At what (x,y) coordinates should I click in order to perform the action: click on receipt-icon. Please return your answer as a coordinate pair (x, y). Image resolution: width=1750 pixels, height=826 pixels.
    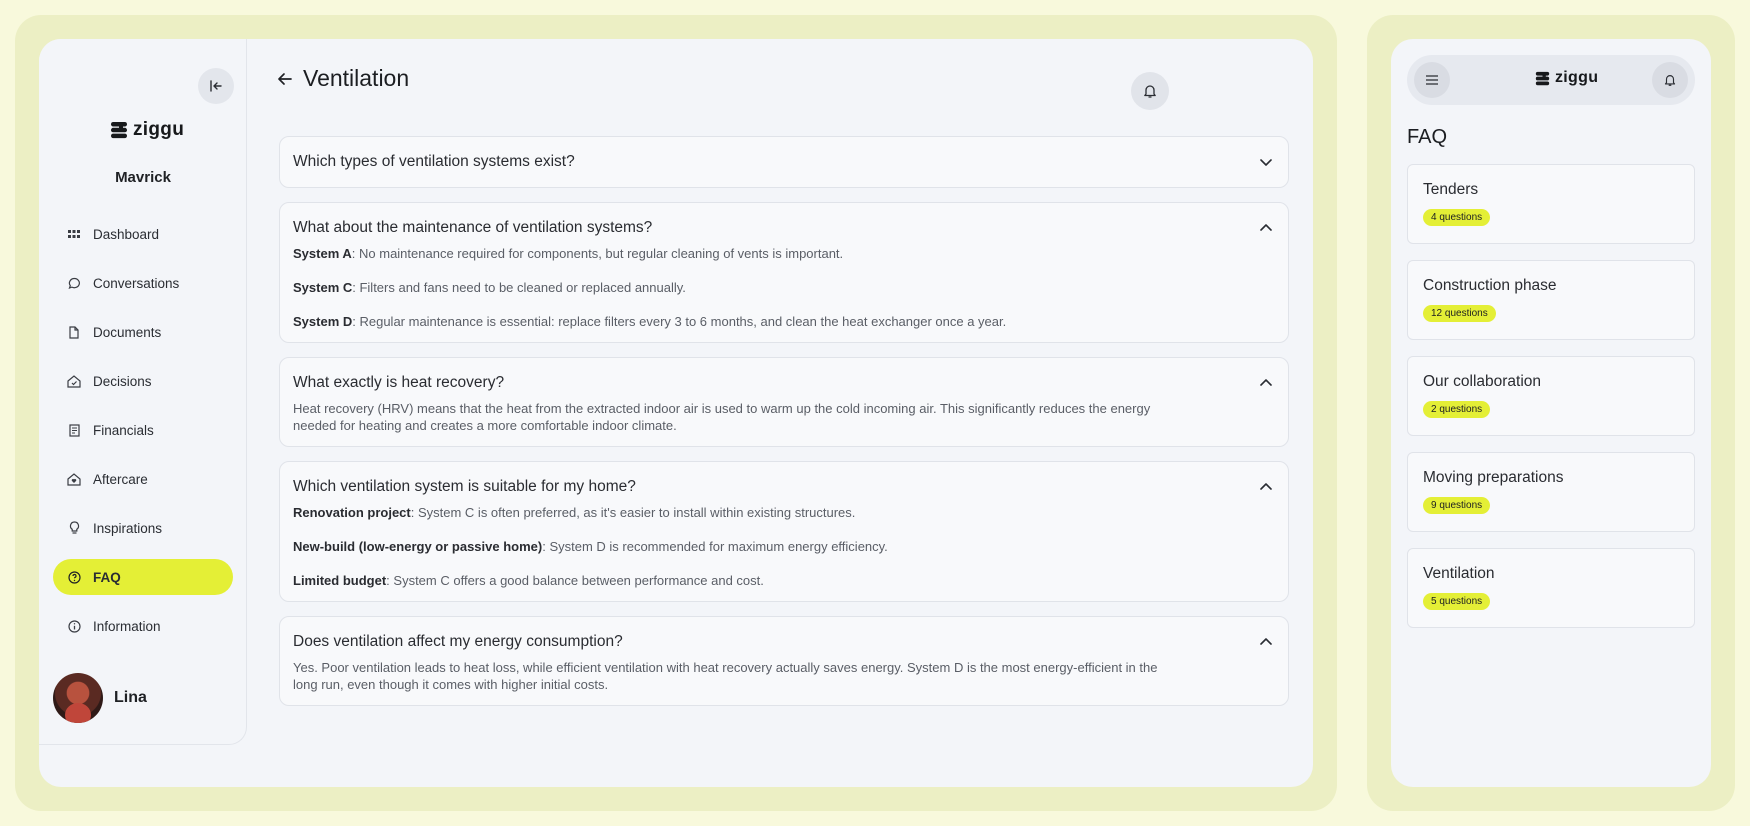
    Looking at the image, I should click on (74, 430).